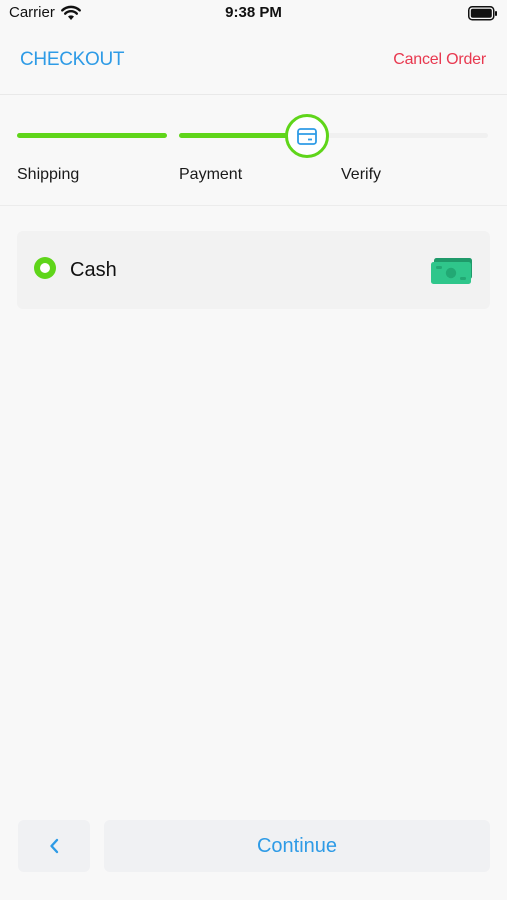 This screenshot has height=900, width=507. What do you see at coordinates (72, 59) in the screenshot?
I see `page-title: CHECKOUT` at bounding box center [72, 59].